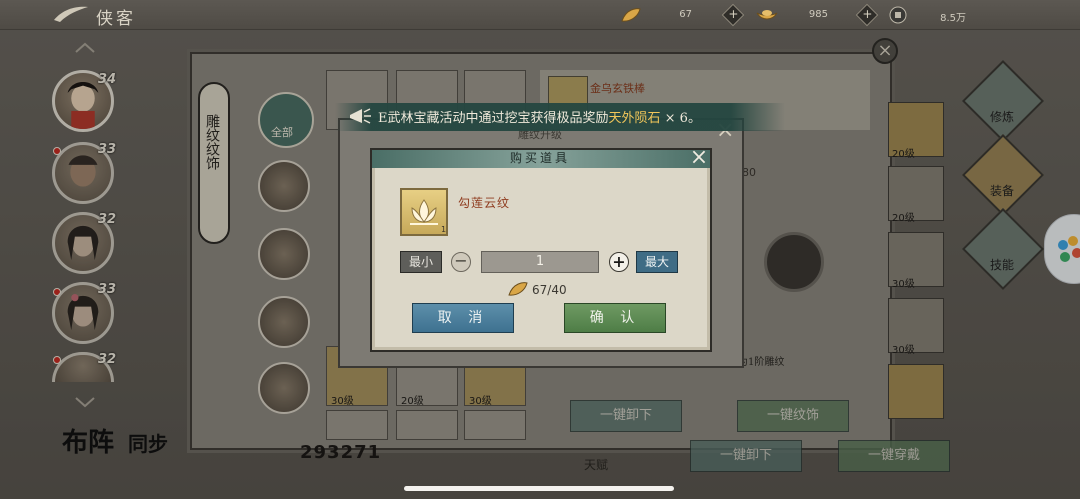 The height and width of the screenshot is (499, 1080). What do you see at coordinates (818, 14) in the screenshot?
I see `ingot-count: 985` at bounding box center [818, 14].